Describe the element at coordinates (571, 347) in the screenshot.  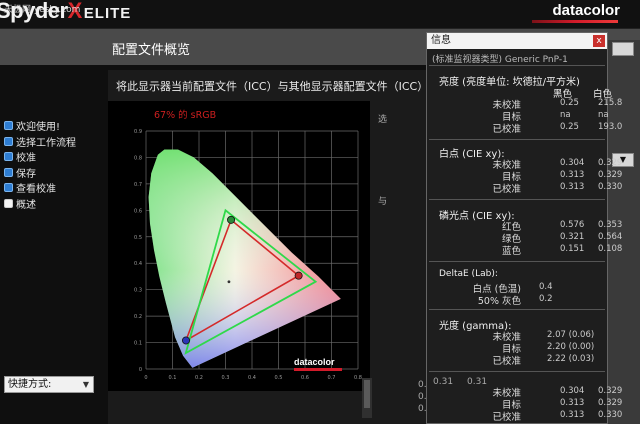
I see `row-value: 2.20 (0.00)` at that location.